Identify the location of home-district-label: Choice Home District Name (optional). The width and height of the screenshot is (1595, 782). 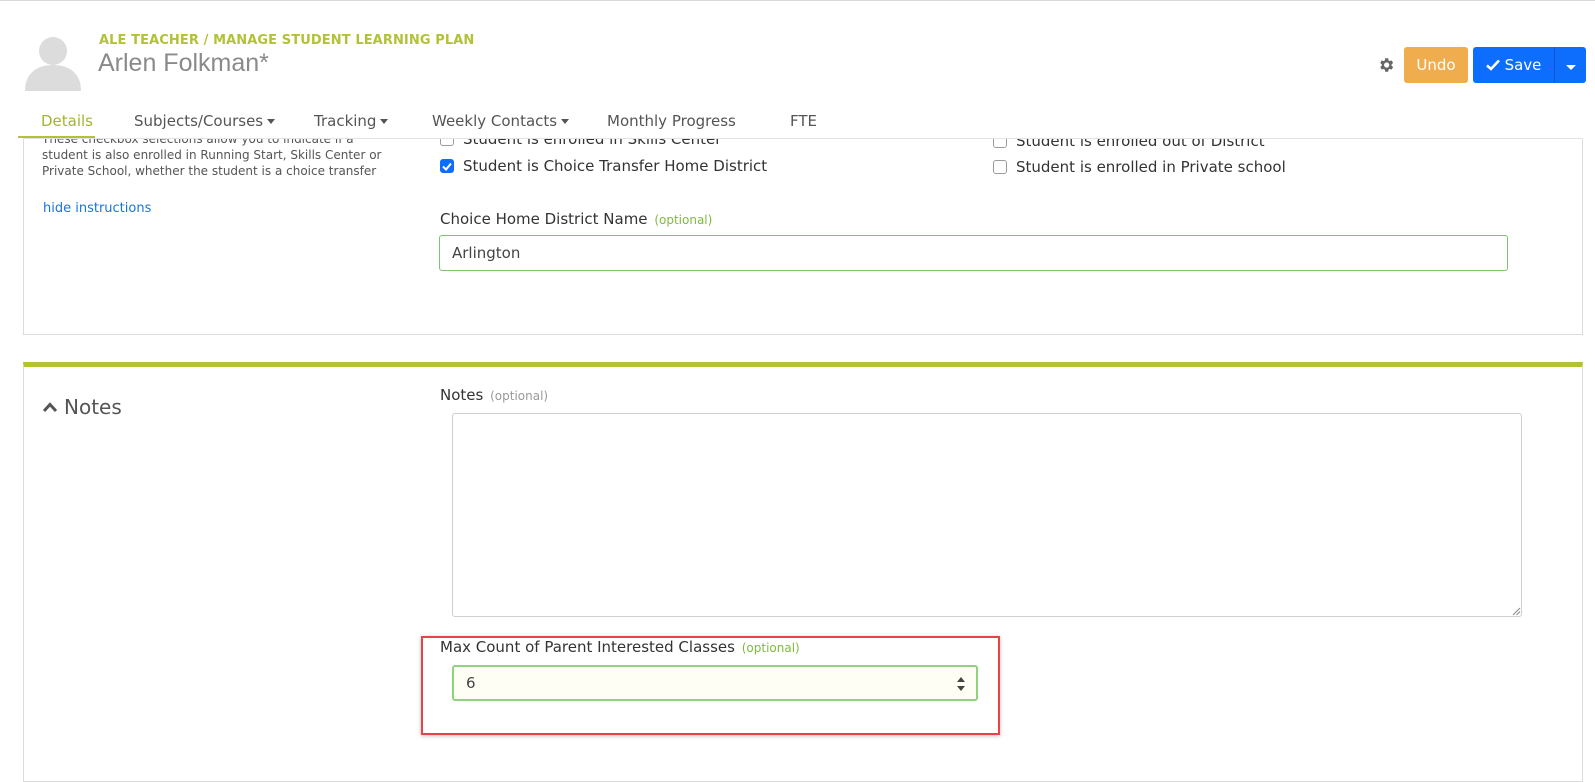
(576, 219).